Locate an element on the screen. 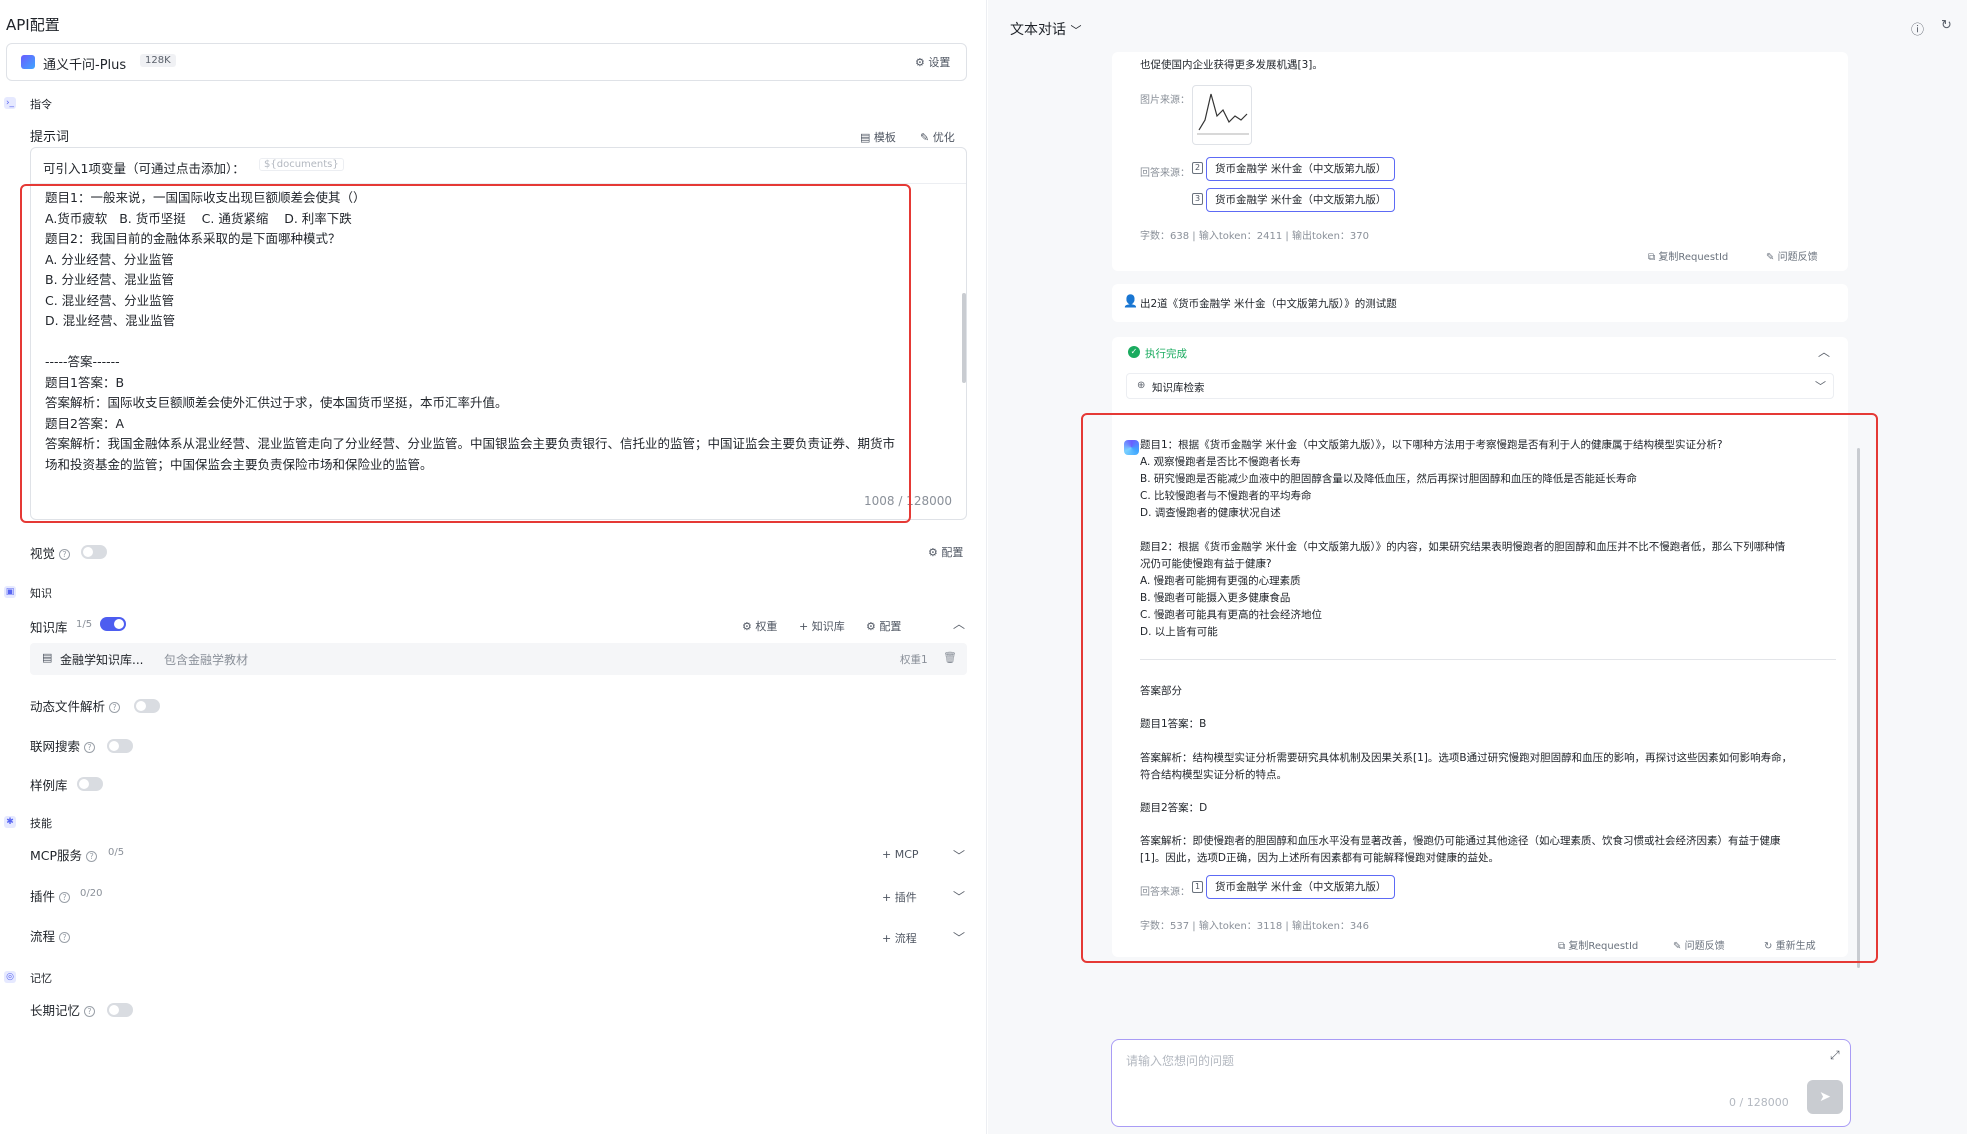 This screenshot has height=1134, width=1967. model-selector: 通义千问-Plus 128K ⚙ 设置 is located at coordinates (486, 62).